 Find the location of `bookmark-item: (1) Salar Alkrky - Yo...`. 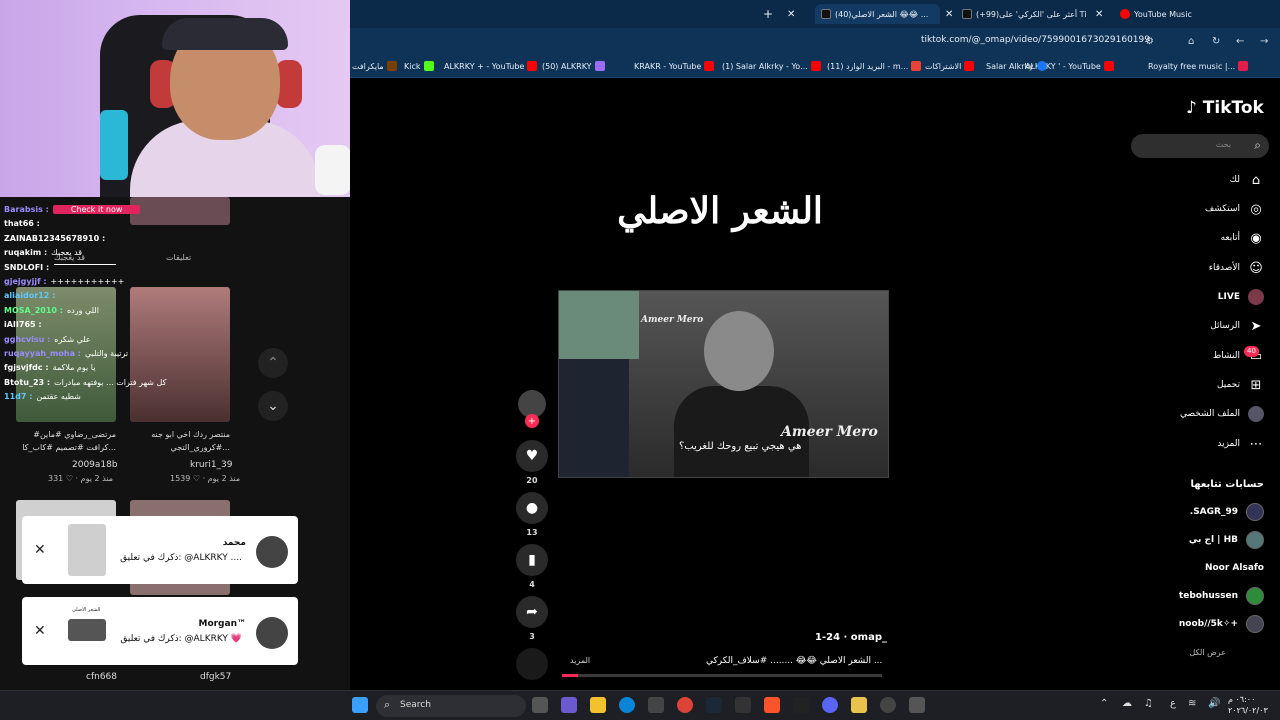

bookmark-item: (1) Salar Alkrky - Yo... is located at coordinates (771, 66).